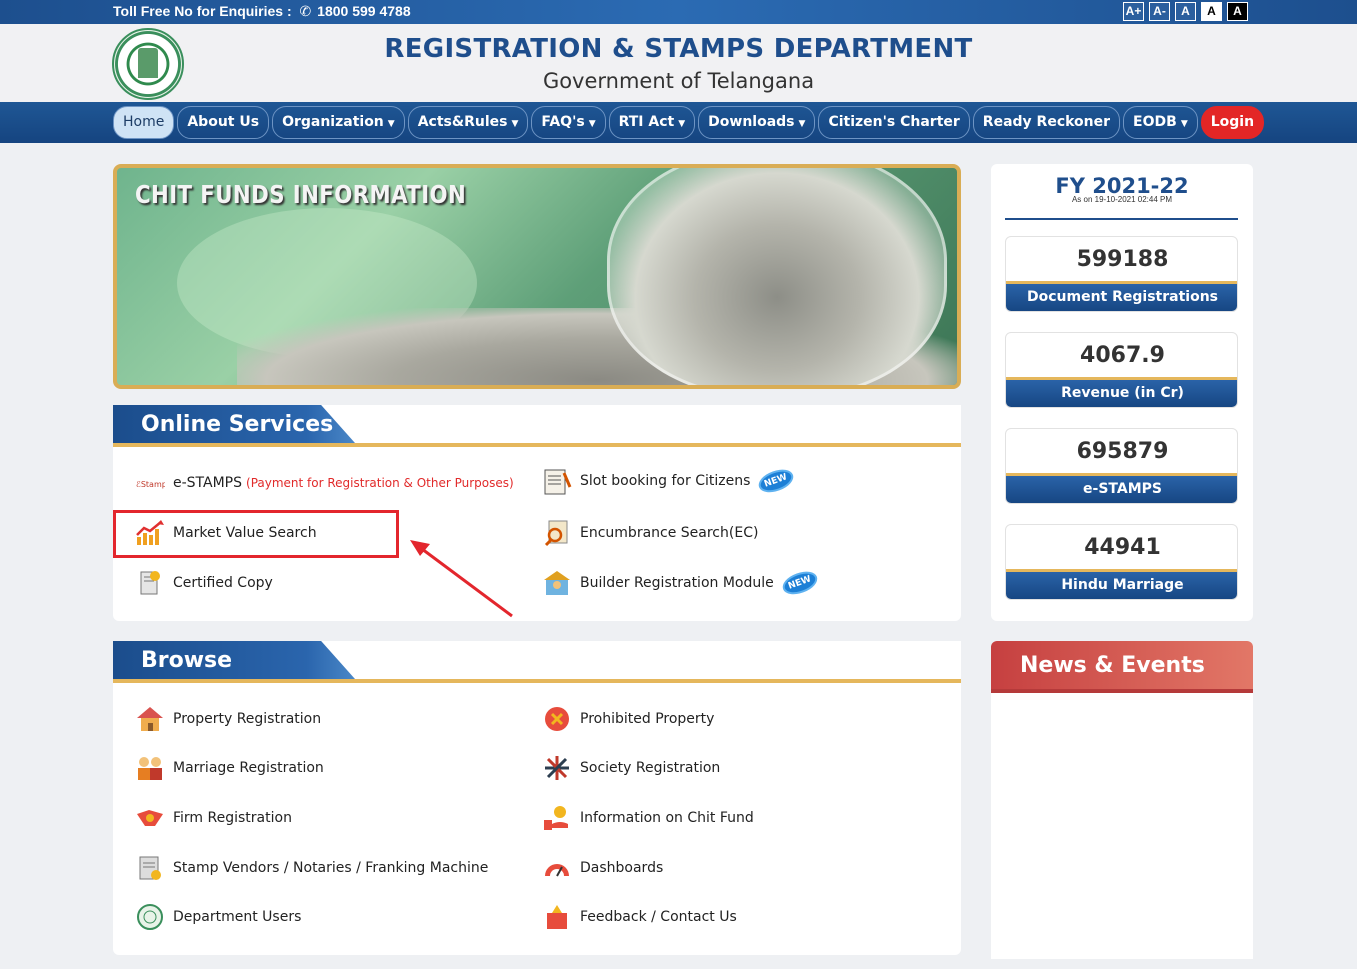 This screenshot has height=969, width=1357. I want to click on browse-society-registration: Society Registration, so click(631, 768).